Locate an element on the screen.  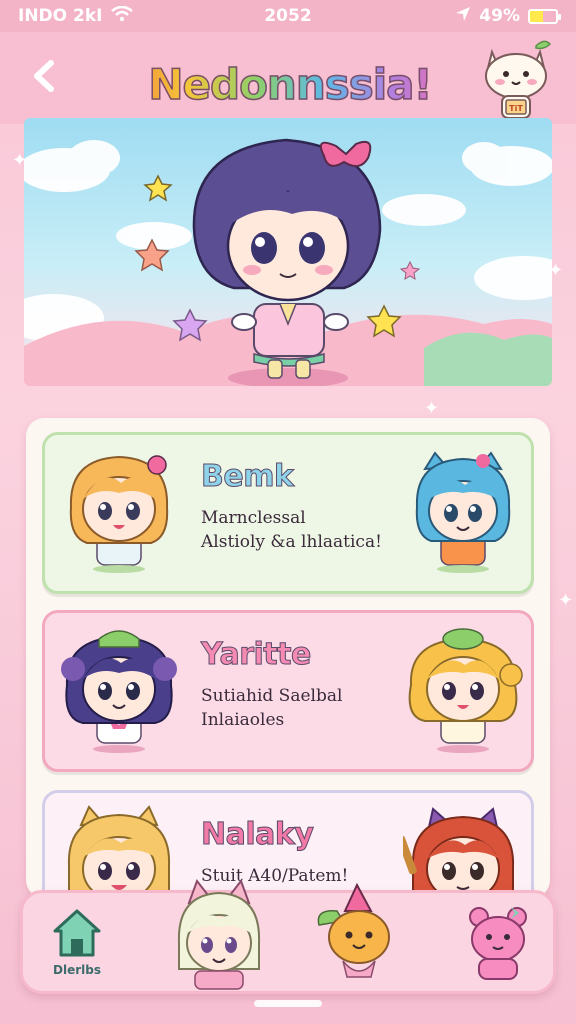
chevron-left-icon is located at coordinates (44, 76).